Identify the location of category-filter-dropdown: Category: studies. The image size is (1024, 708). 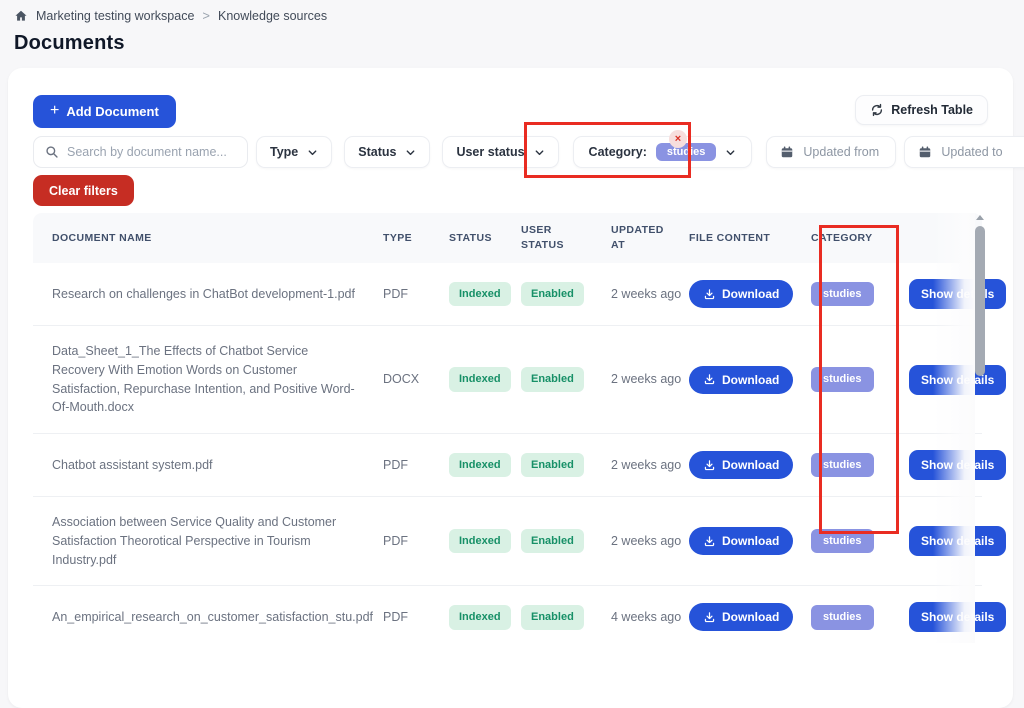
(662, 152).